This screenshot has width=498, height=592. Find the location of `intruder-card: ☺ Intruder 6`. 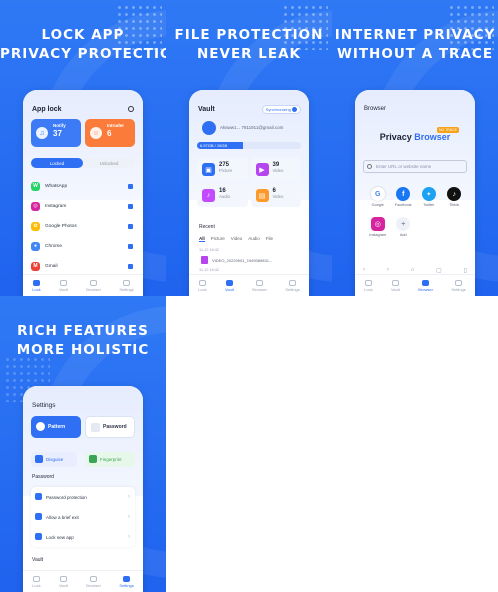

intruder-card: ☺ Intruder 6 is located at coordinates (110, 133).